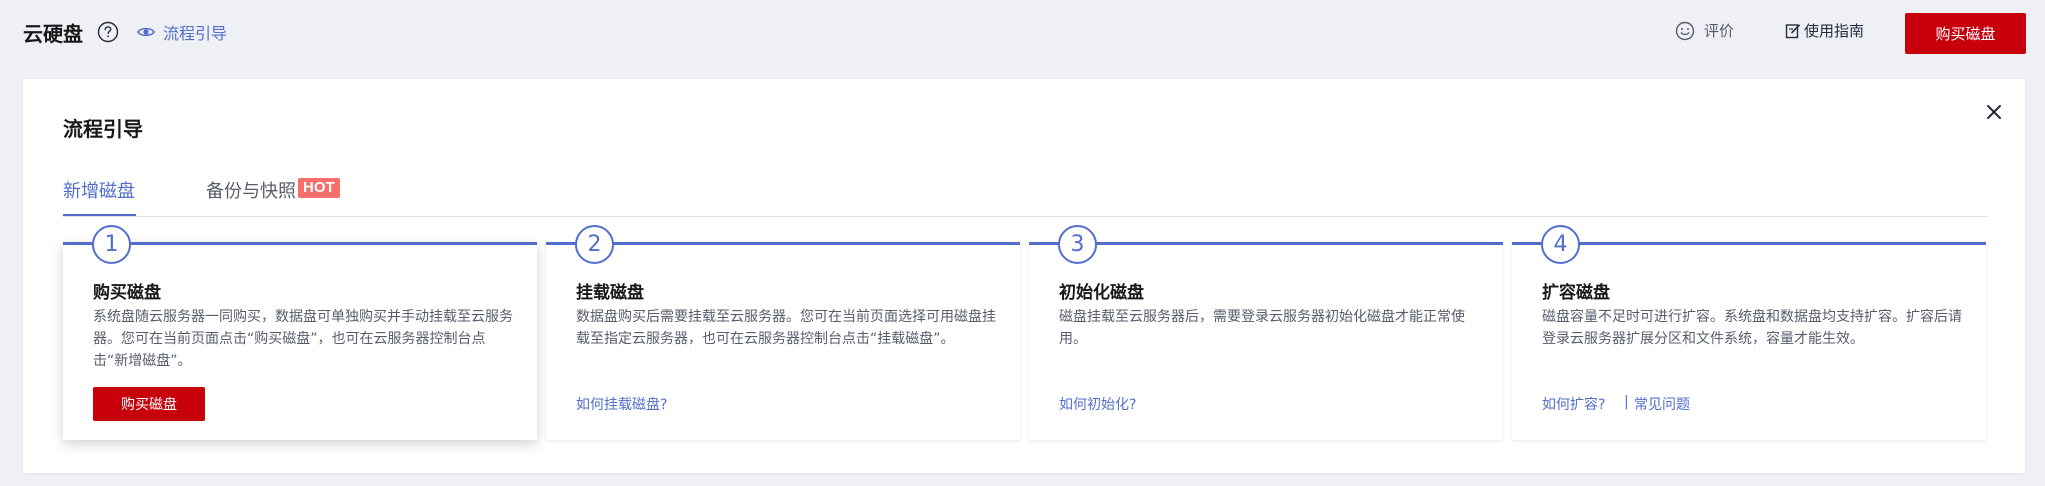 This screenshot has width=2045, height=486. I want to click on tab-add-disk: 新增磁盘, so click(99, 193).